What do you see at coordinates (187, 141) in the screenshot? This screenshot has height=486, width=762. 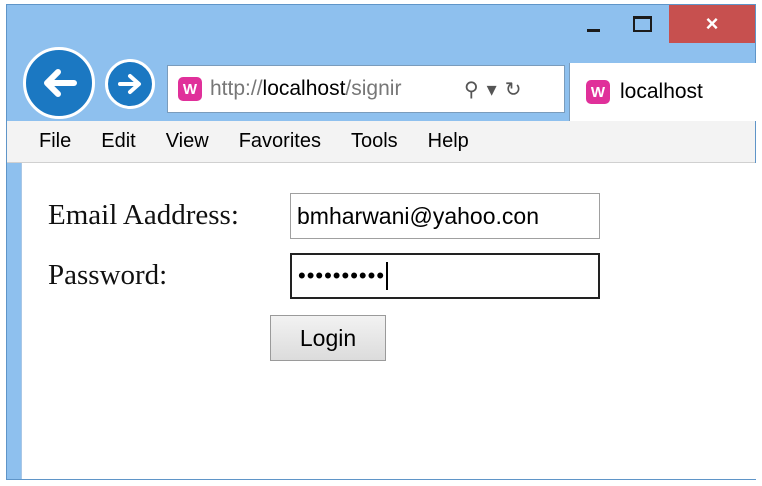 I see `menu-item-view: View` at bounding box center [187, 141].